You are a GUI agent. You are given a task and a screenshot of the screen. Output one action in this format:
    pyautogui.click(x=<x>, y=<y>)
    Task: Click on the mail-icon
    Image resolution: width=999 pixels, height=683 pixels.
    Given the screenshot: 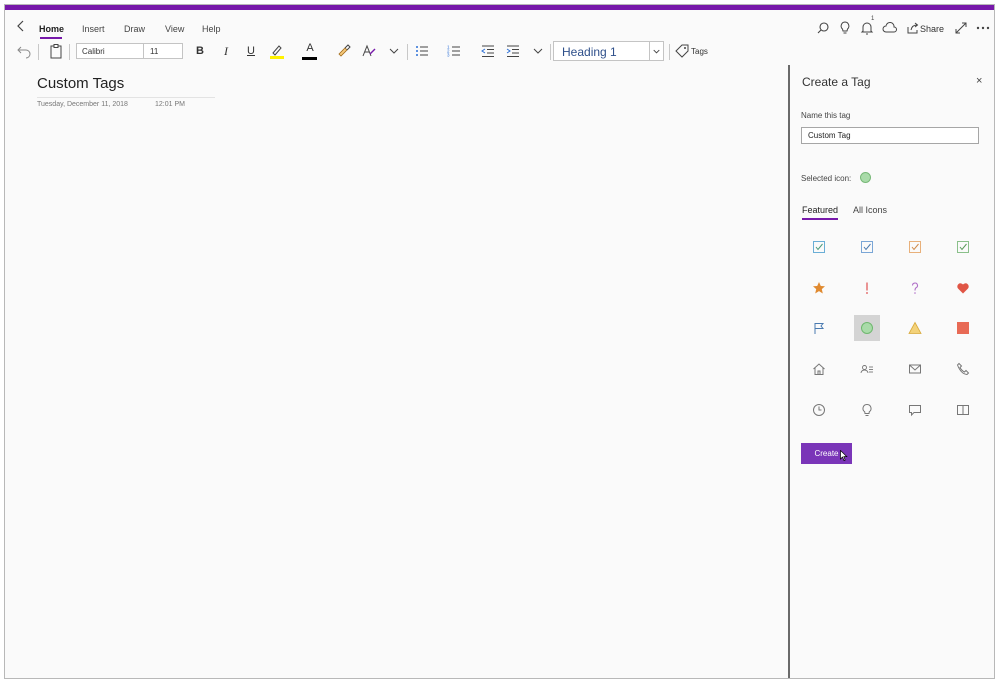 What is the action you would take?
    pyautogui.click(x=915, y=369)
    